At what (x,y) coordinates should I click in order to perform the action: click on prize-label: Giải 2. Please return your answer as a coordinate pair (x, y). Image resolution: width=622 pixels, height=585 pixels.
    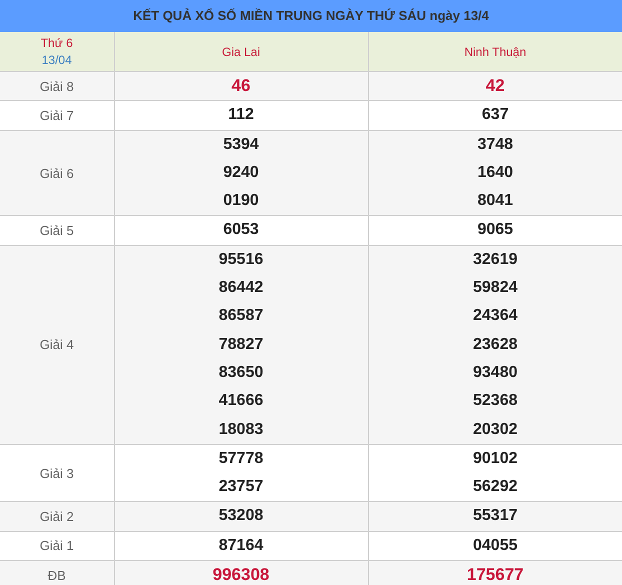
    Looking at the image, I should click on (57, 517).